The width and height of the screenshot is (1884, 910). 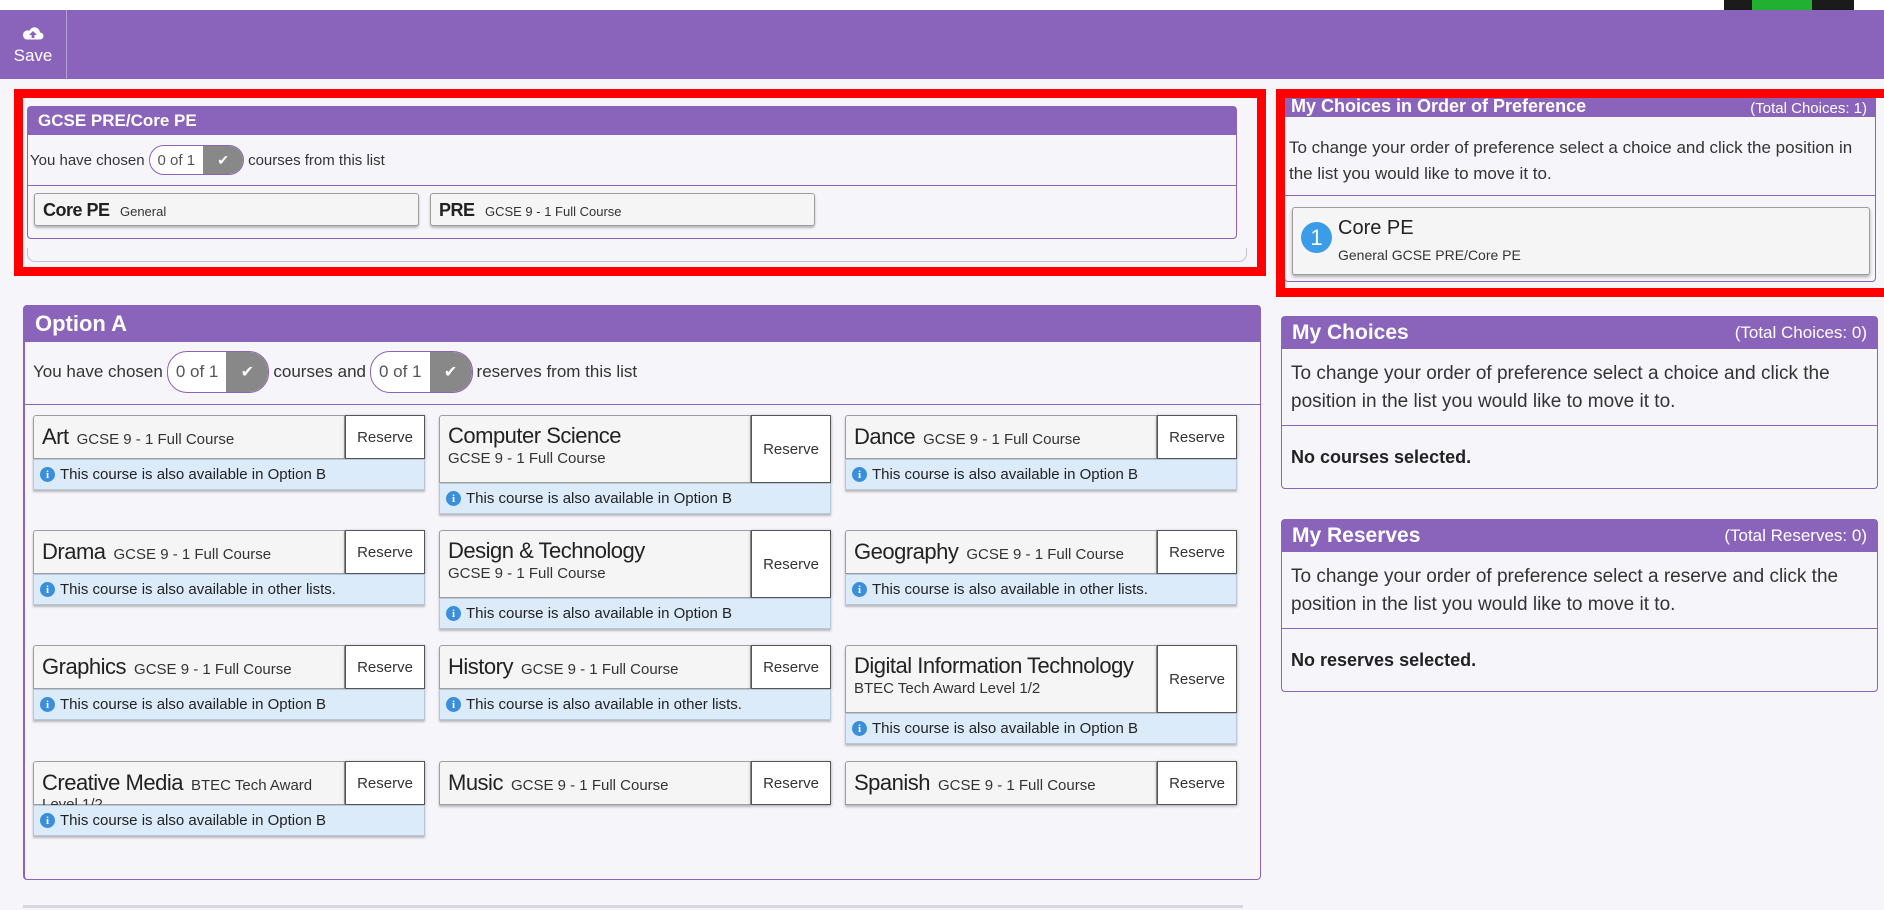 I want to click on top-strip, so click(x=942, y=5).